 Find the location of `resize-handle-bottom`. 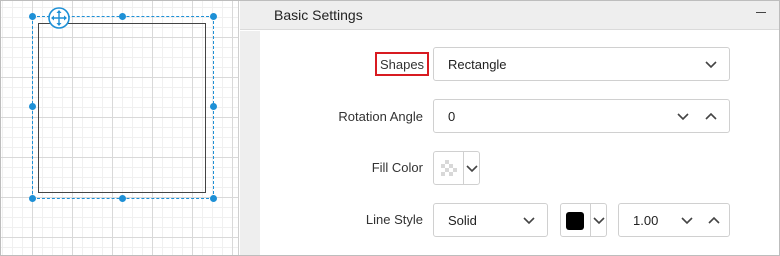

resize-handle-bottom is located at coordinates (122, 198).